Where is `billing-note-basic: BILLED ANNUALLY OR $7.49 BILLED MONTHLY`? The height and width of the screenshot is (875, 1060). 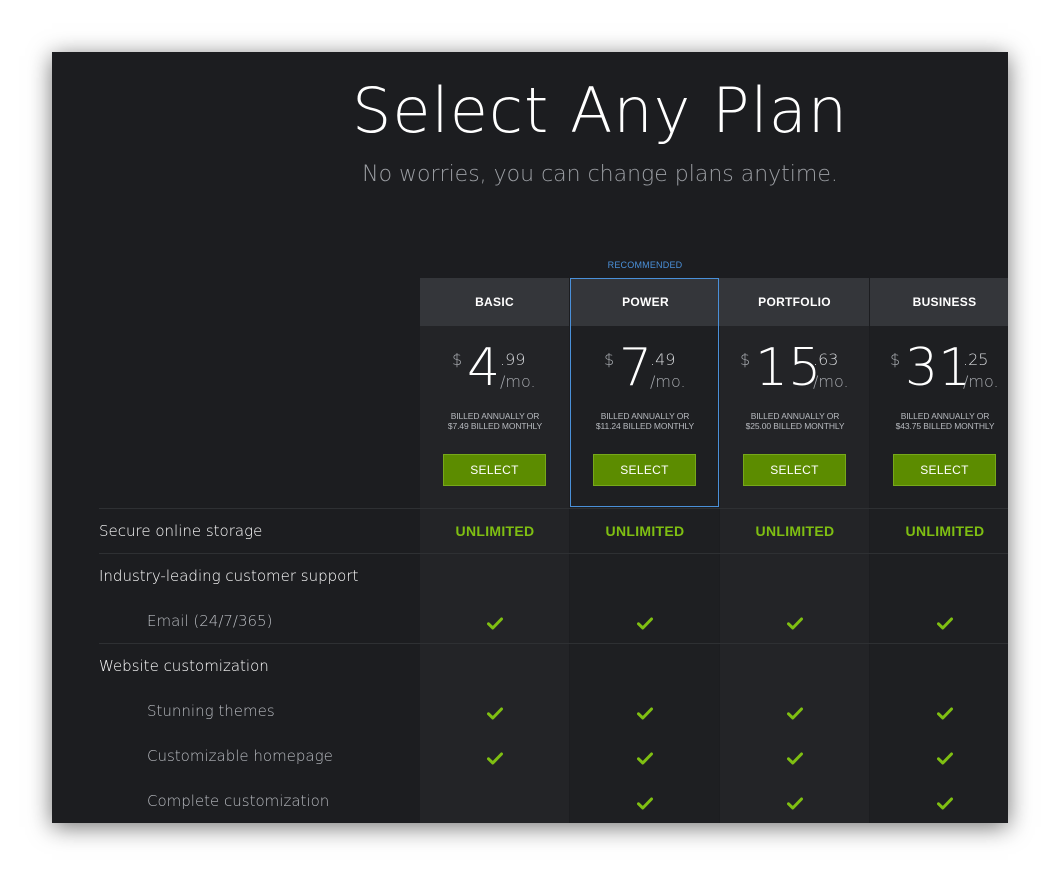 billing-note-basic: BILLED ANNUALLY OR $7.49 BILLED MONTHLY is located at coordinates (495, 421).